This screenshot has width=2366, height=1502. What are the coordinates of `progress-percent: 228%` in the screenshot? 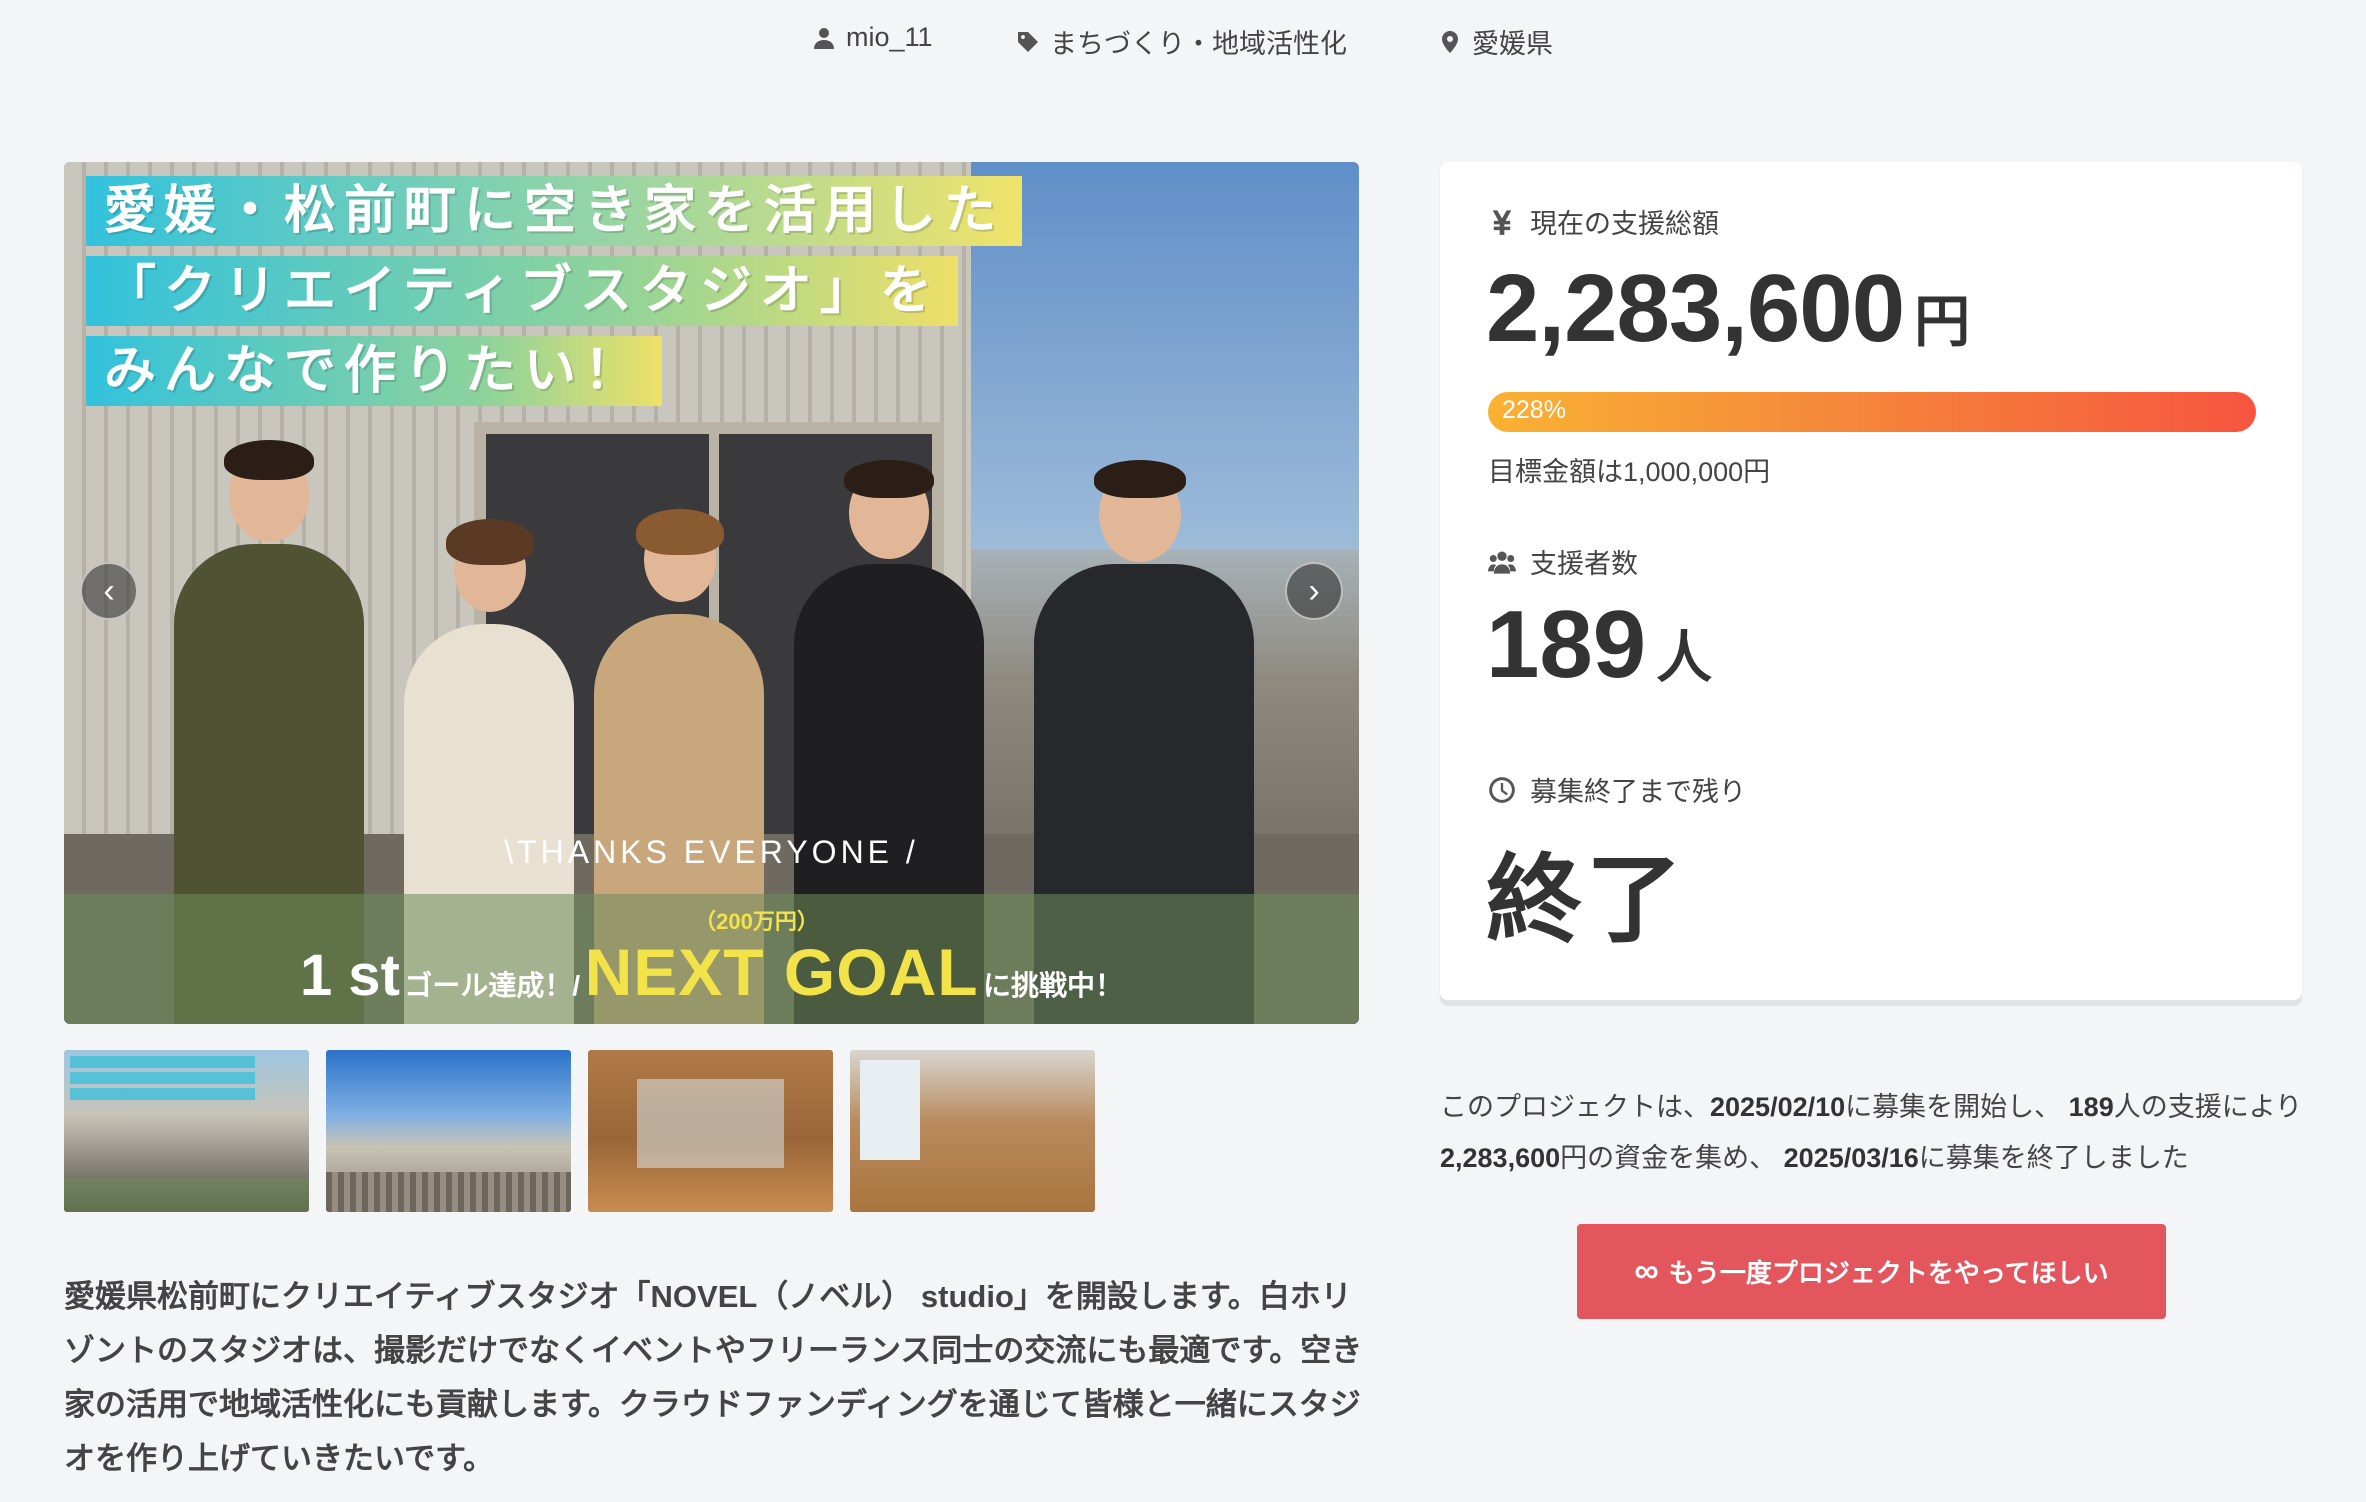 It's located at (1534, 410).